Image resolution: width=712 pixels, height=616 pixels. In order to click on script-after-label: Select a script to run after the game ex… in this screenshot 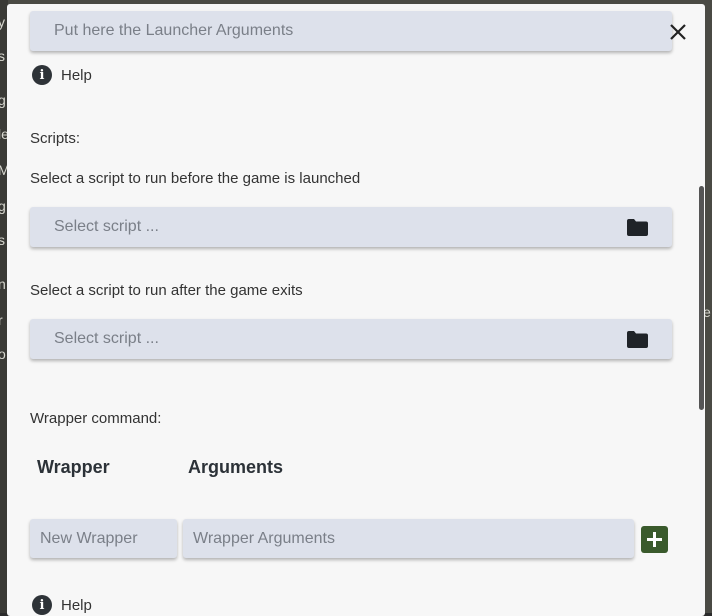, I will do `click(166, 290)`.